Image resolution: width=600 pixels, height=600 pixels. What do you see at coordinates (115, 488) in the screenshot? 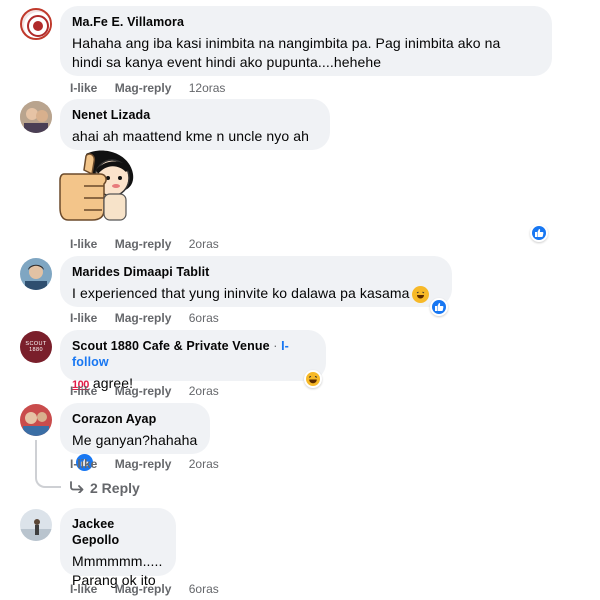
I see `view-replies-label: 2 Reply` at bounding box center [115, 488].